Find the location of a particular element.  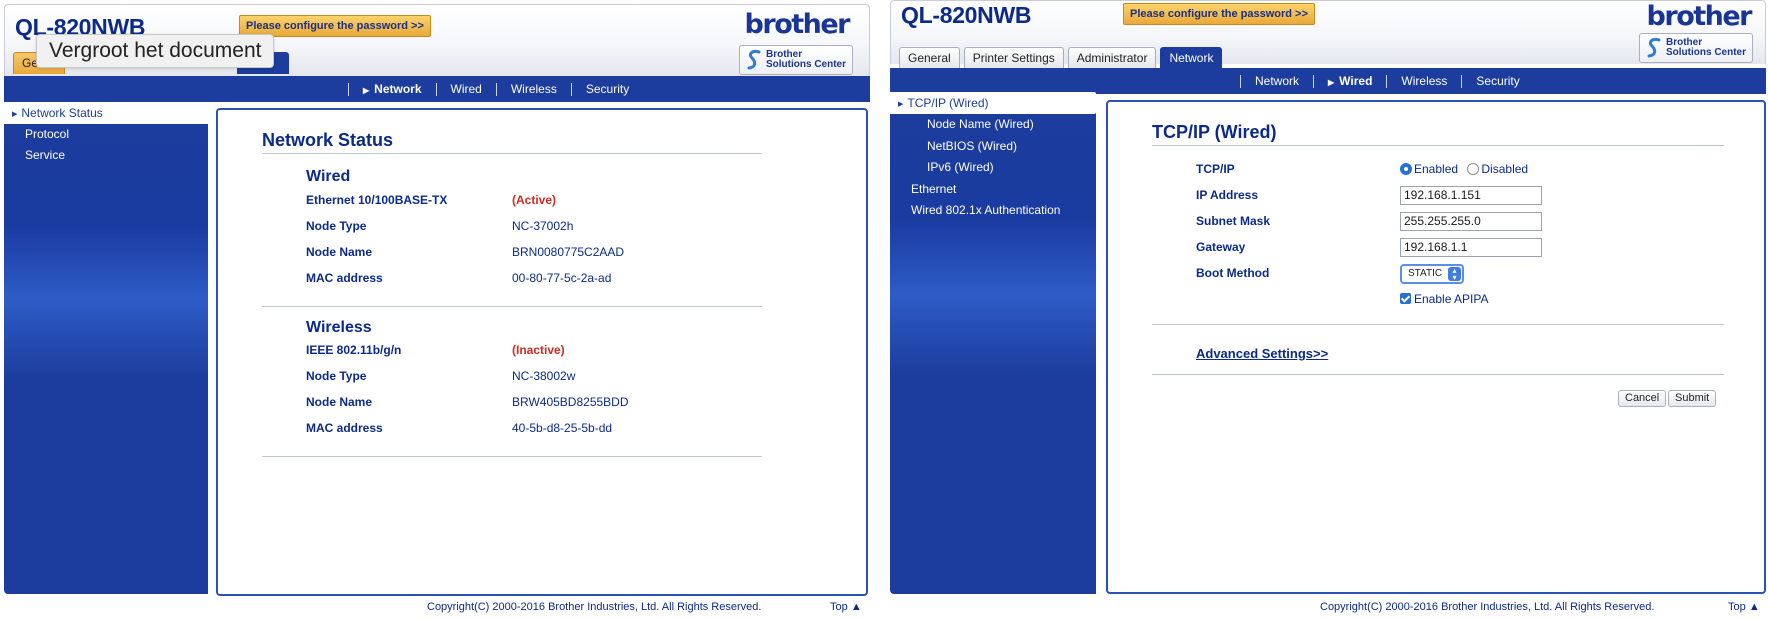

sidebar-item-netbios-wired: NetBIOS (Wired) is located at coordinates (993, 146).